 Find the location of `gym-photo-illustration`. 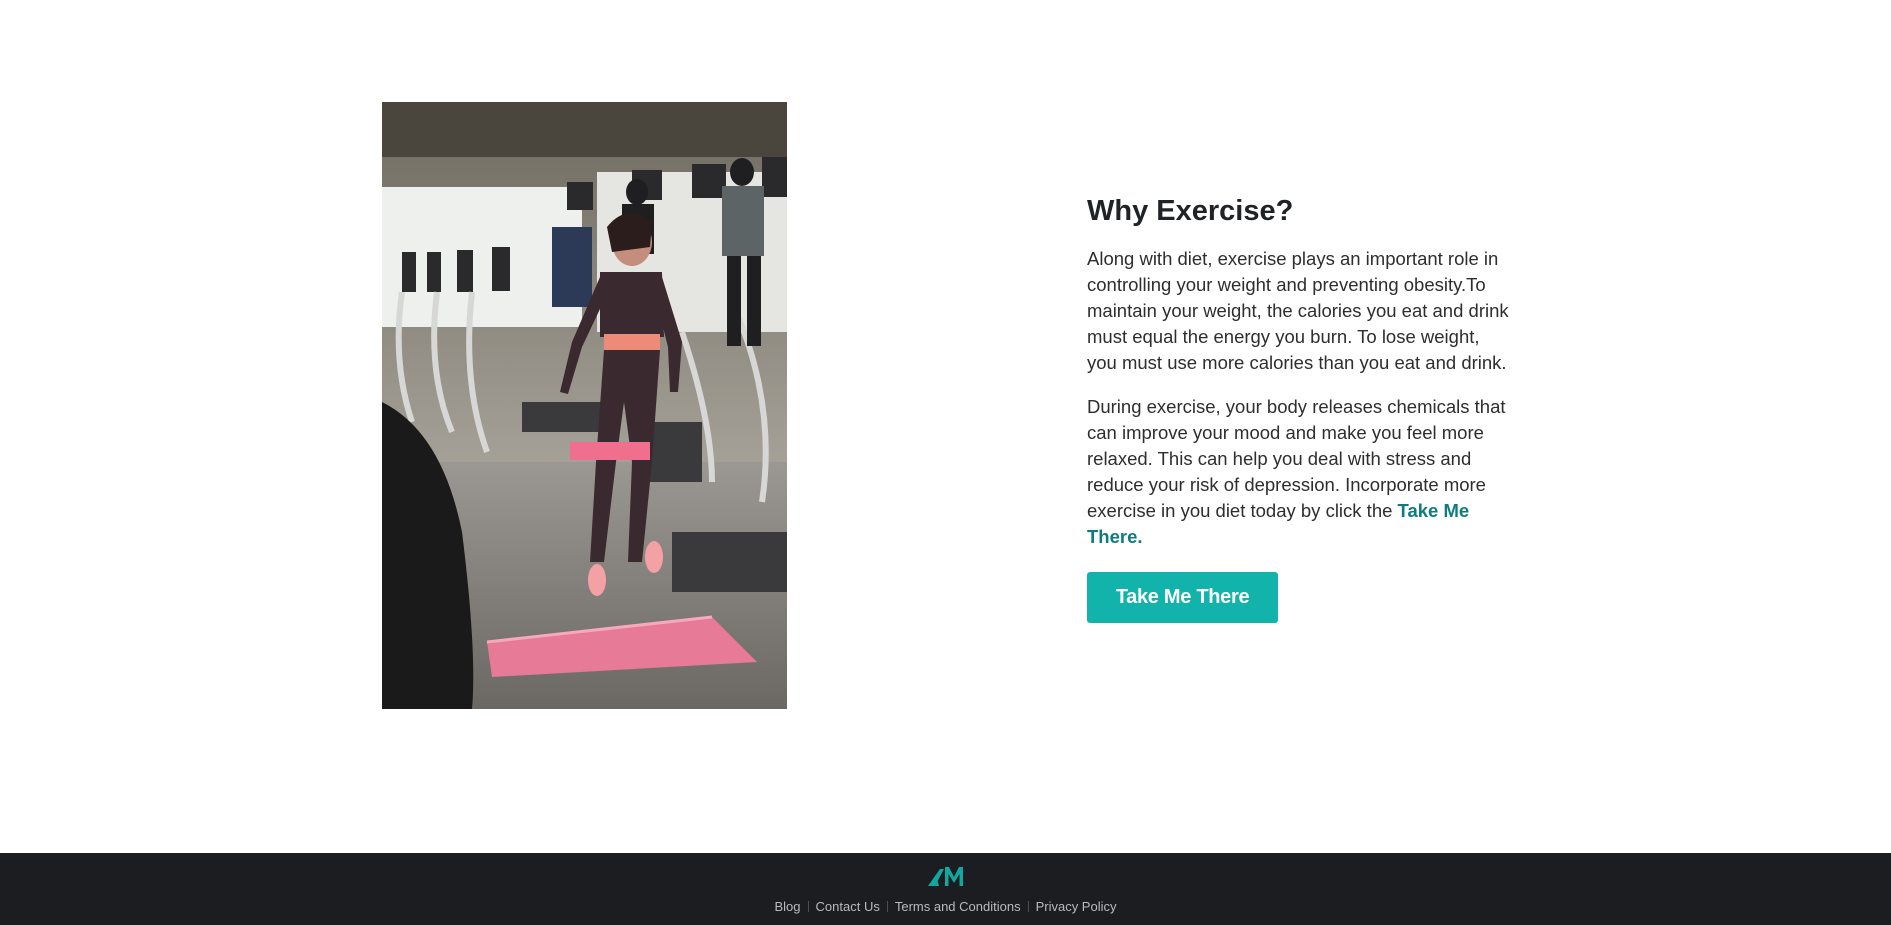

gym-photo-illustration is located at coordinates (584, 405).